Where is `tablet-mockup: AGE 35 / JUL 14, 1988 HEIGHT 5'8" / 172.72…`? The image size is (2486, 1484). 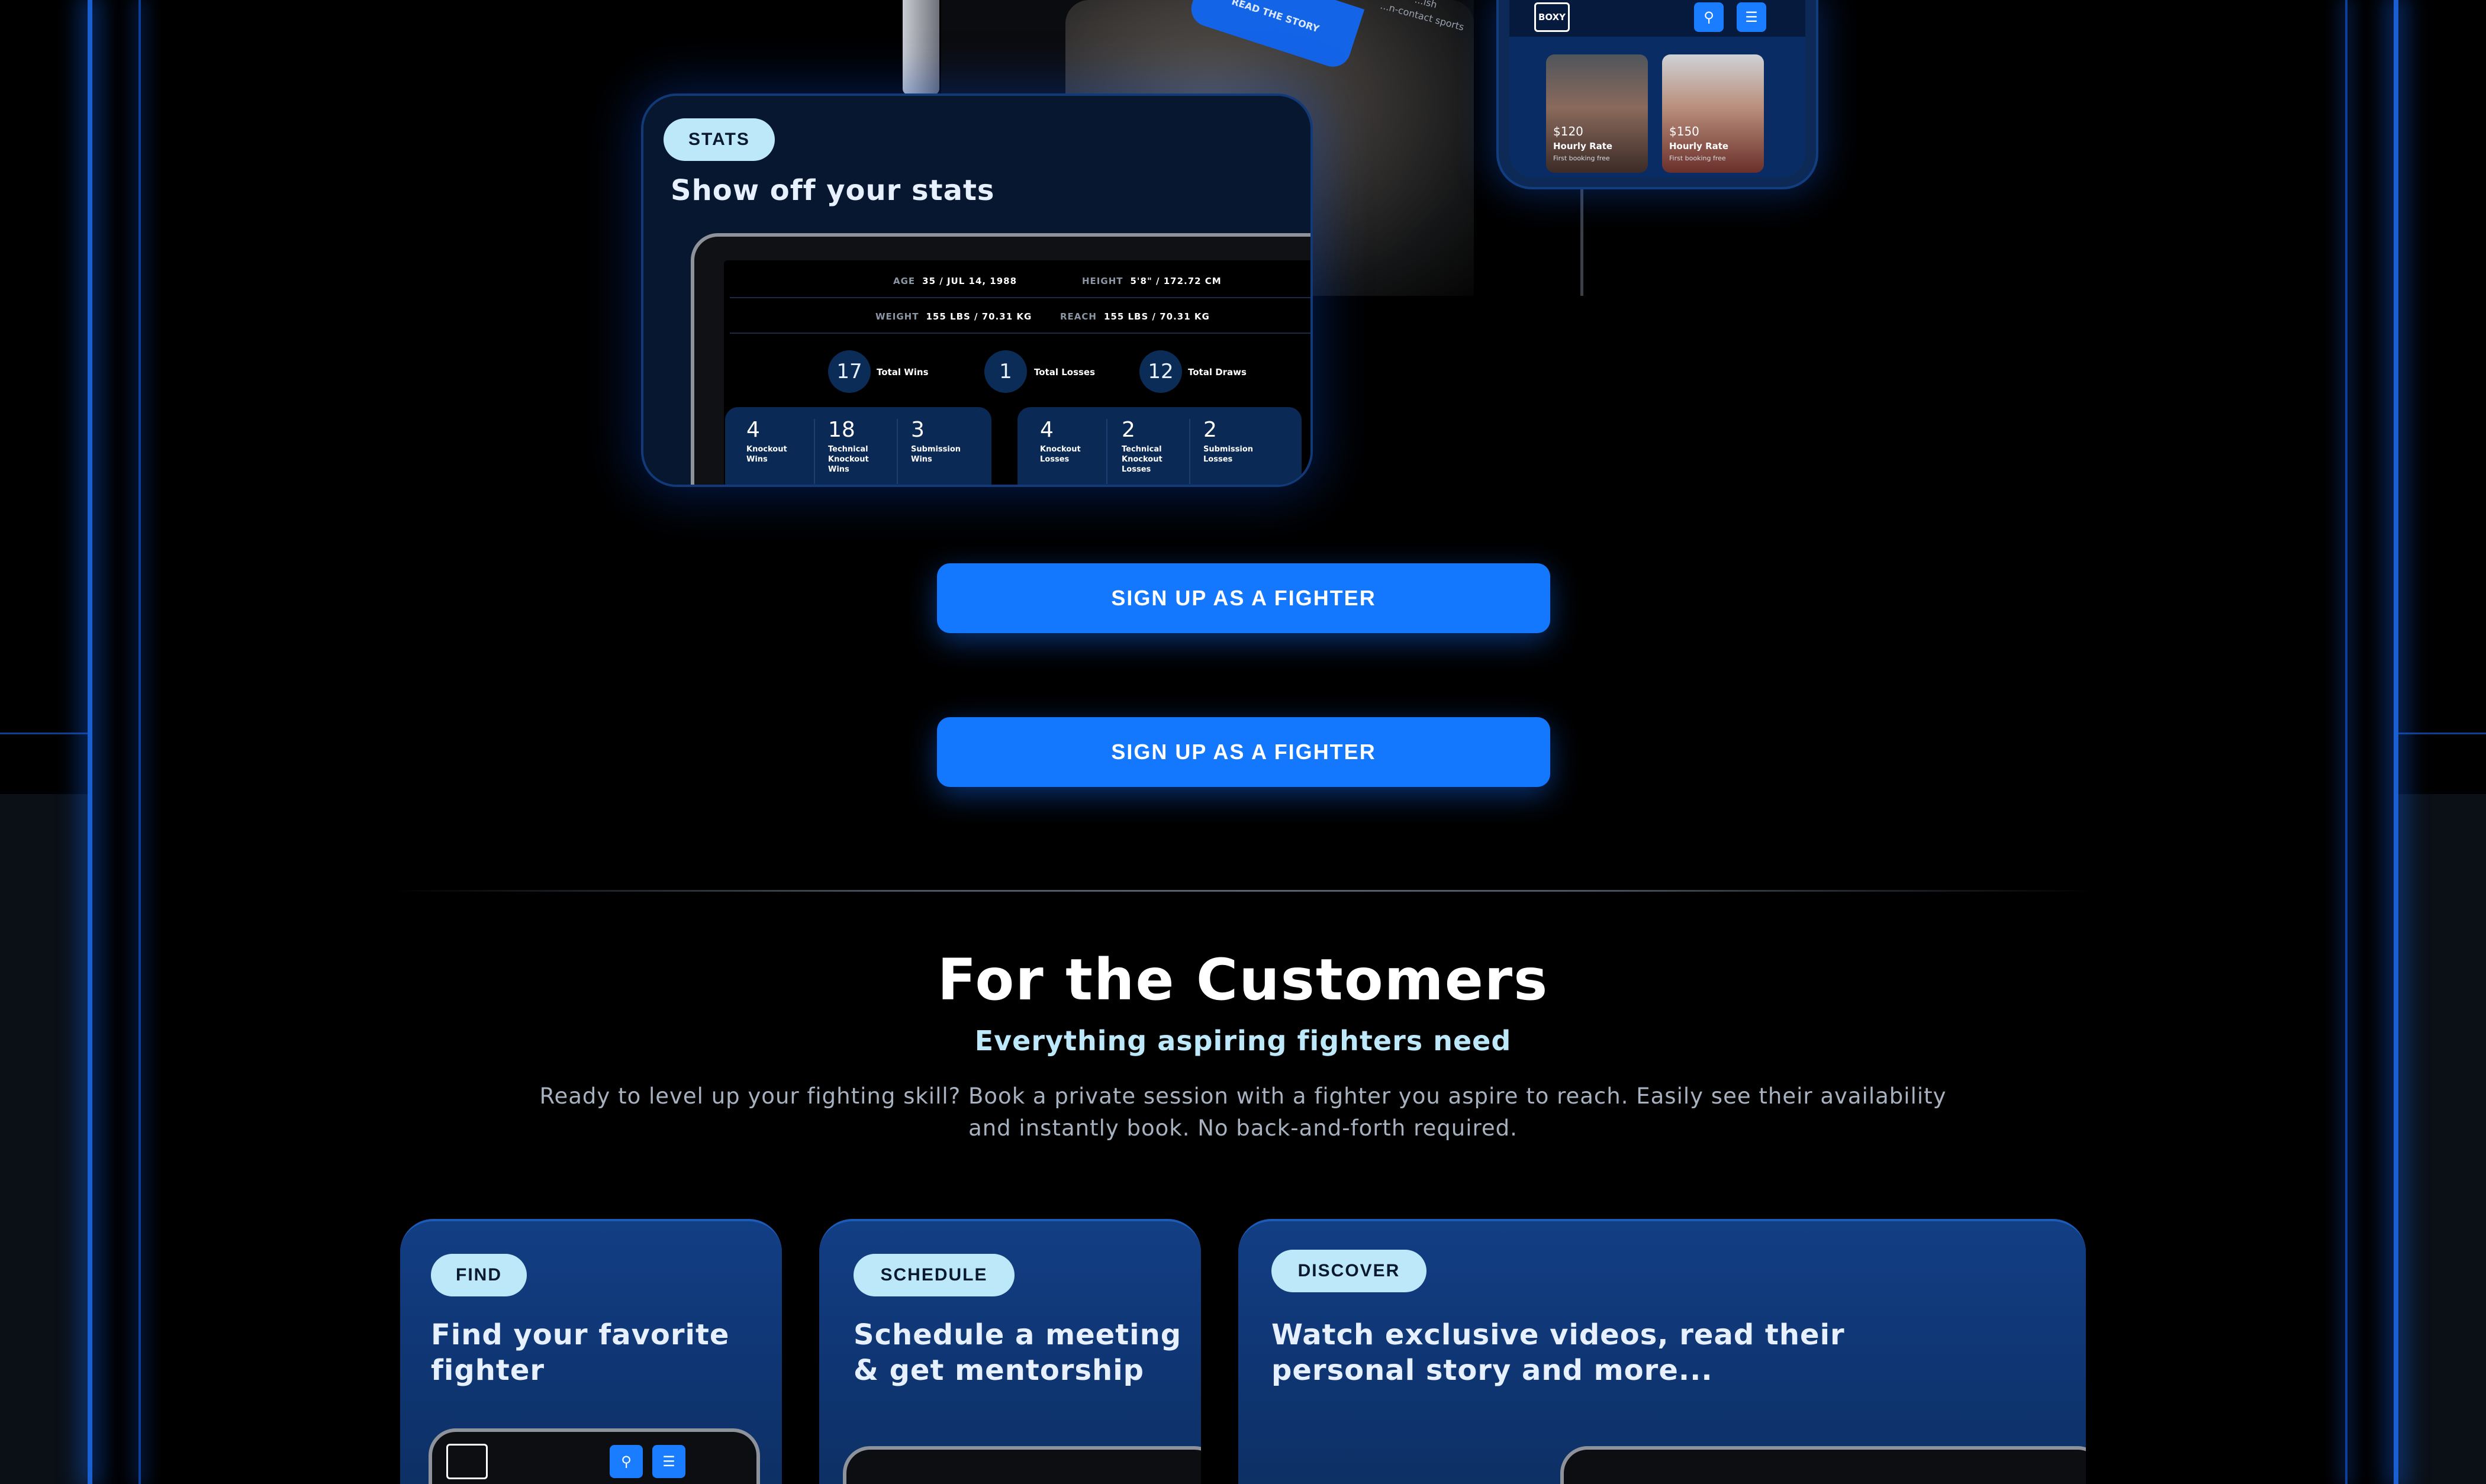 tablet-mockup: AGE 35 / JUL 14, 1988 HEIGHT 5'8" / 172.72… is located at coordinates (1000, 359).